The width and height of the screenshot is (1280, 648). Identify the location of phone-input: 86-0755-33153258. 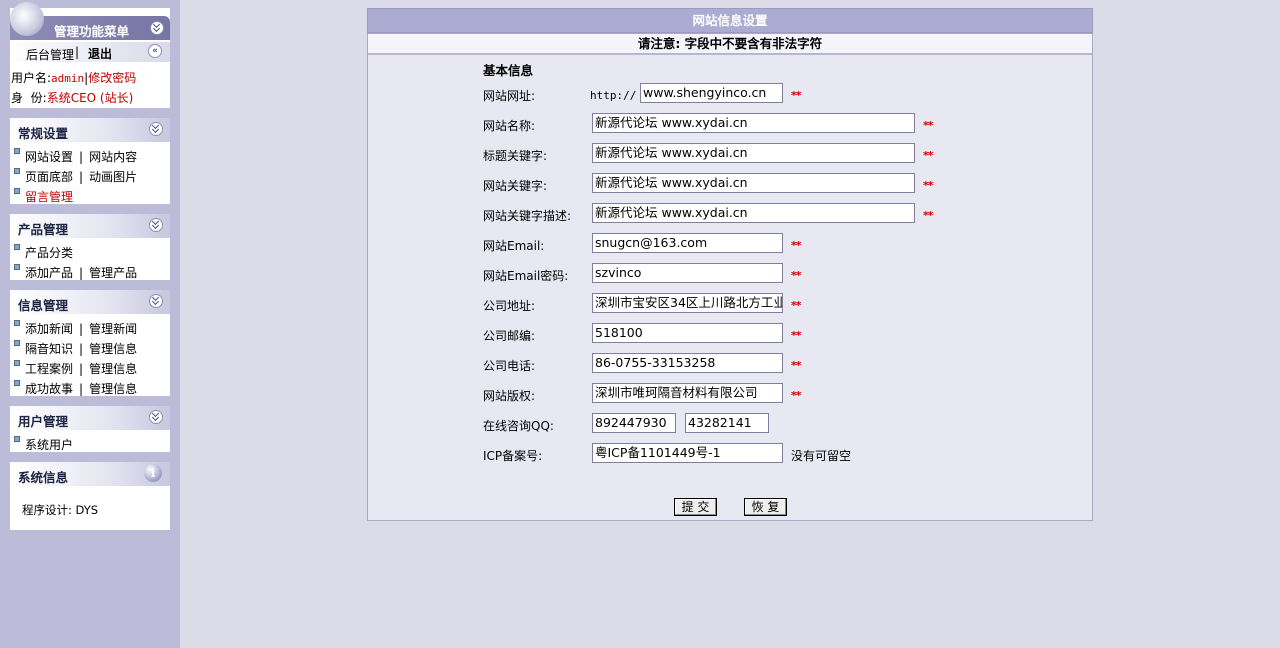
(687, 363).